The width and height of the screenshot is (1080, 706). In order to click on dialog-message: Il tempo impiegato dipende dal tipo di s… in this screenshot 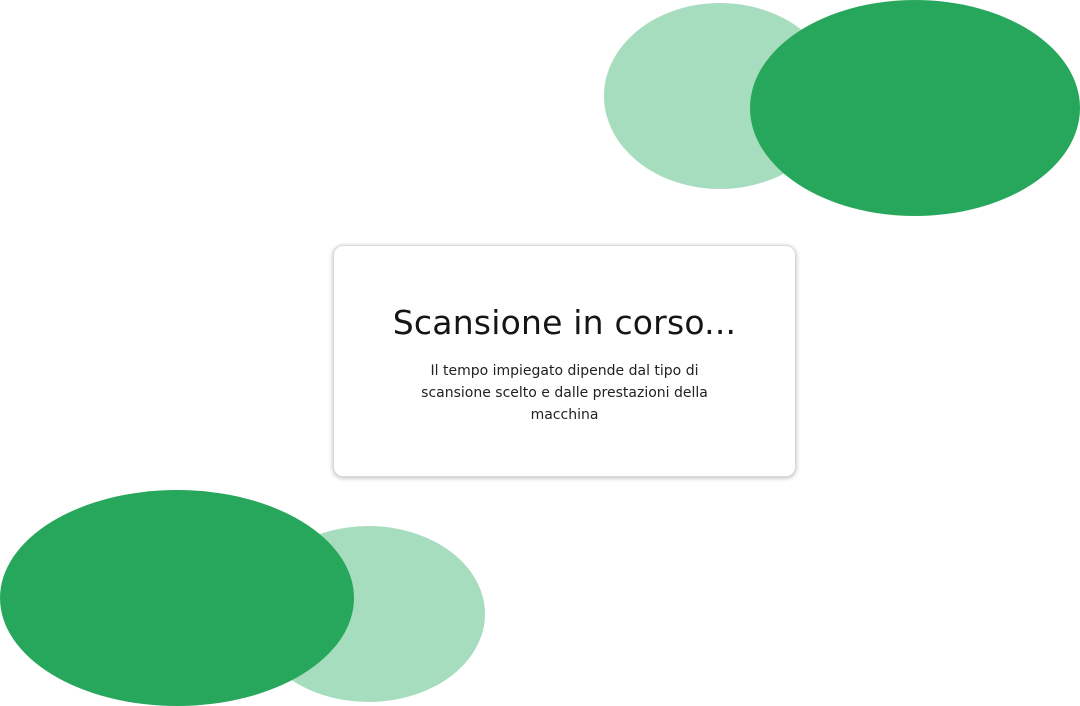, I will do `click(564, 393)`.